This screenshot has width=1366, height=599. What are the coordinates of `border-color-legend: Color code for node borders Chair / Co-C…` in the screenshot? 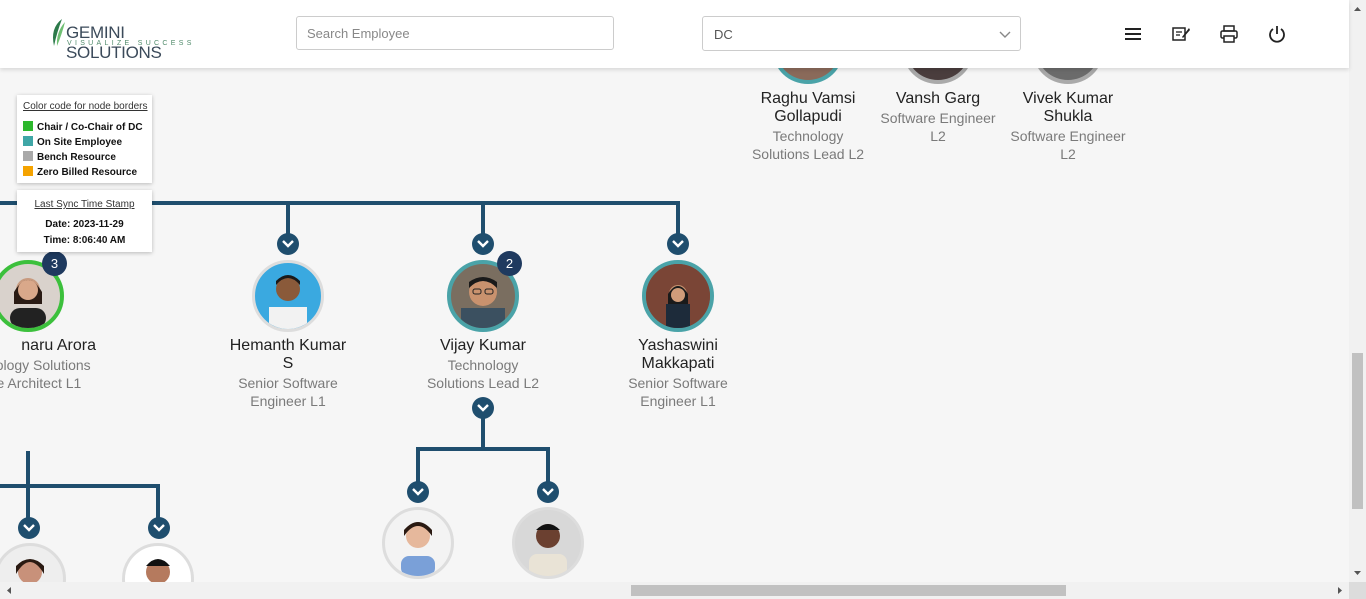 It's located at (84, 139).